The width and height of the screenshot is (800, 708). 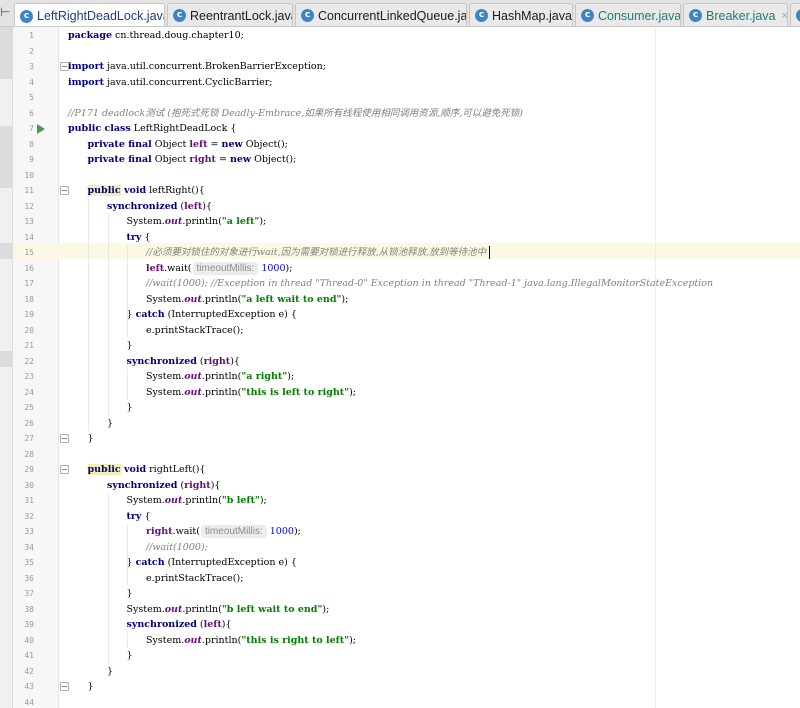 What do you see at coordinates (200, 624) in the screenshot?
I see `code-token: (` at bounding box center [200, 624].